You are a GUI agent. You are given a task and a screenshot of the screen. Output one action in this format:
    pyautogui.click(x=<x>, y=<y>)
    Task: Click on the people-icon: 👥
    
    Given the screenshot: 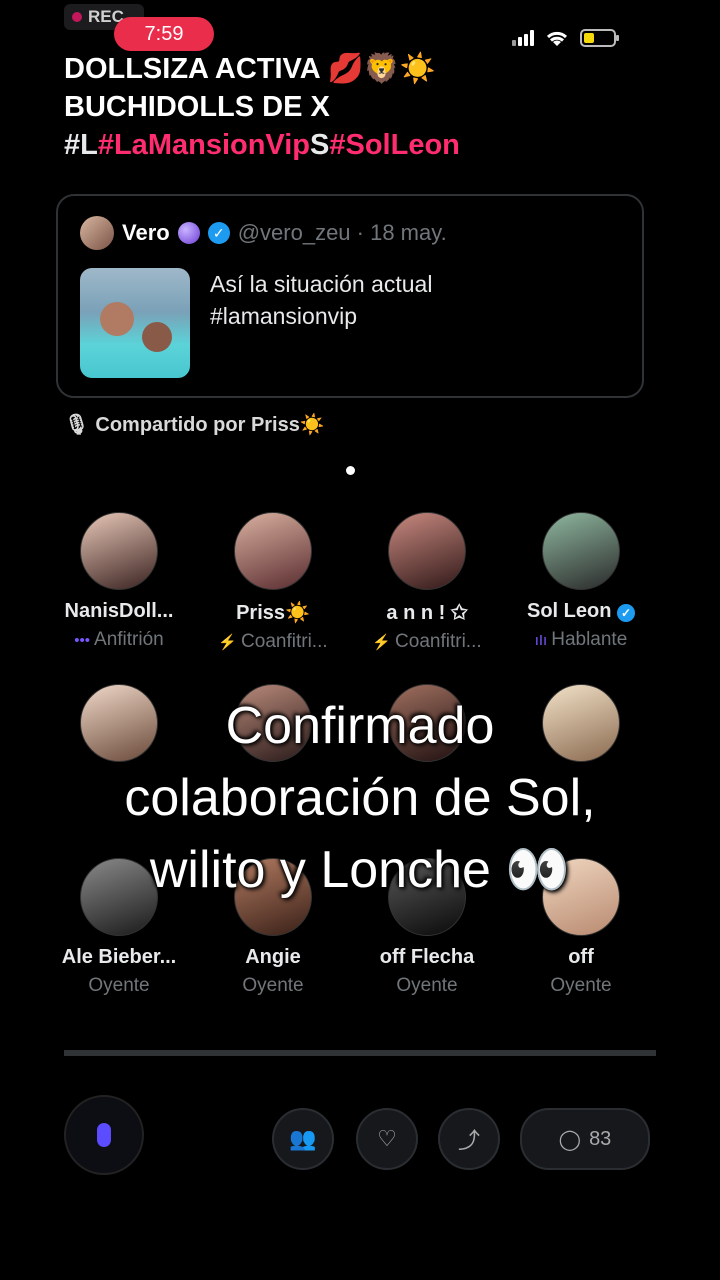 What is the action you would take?
    pyautogui.click(x=303, y=1138)
    